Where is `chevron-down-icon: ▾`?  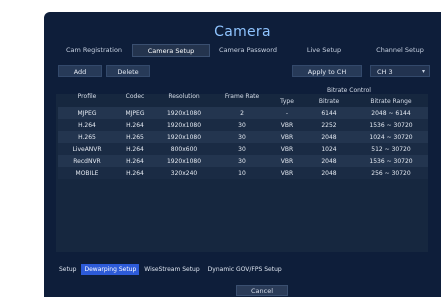
chevron-down-icon: ▾ is located at coordinates (423, 71).